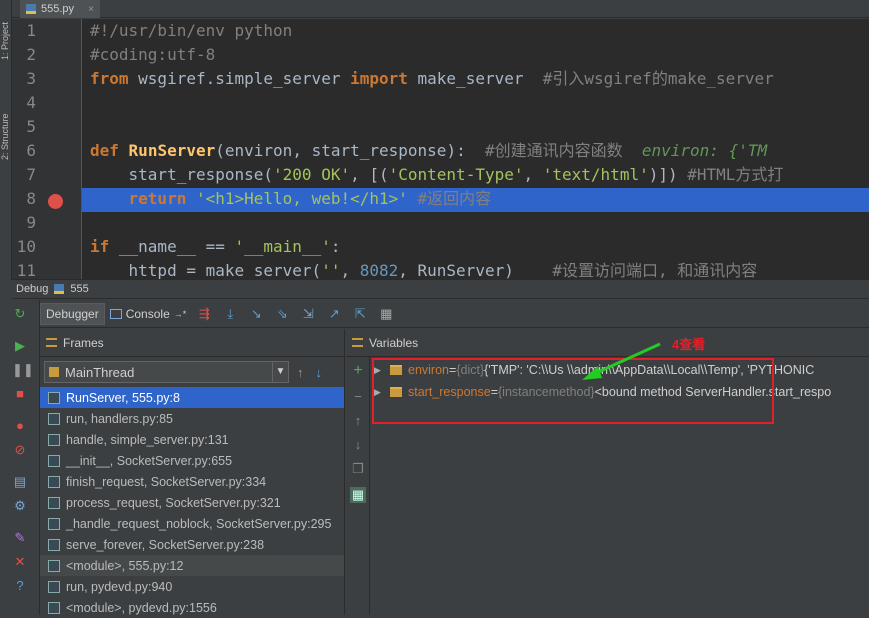  I want to click on editor-tab-555: 555.py ×, so click(60, 9).